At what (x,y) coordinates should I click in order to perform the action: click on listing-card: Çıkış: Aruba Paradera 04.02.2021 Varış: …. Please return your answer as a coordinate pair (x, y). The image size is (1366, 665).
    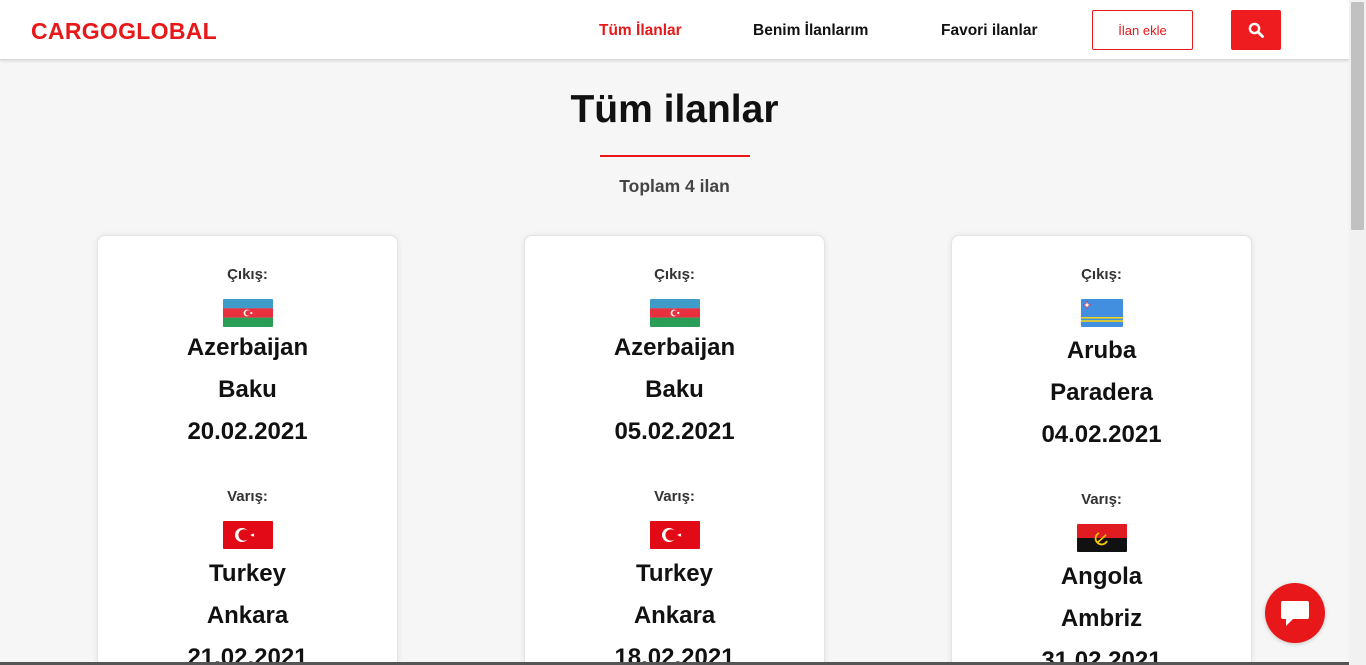
    Looking at the image, I should click on (1101, 450).